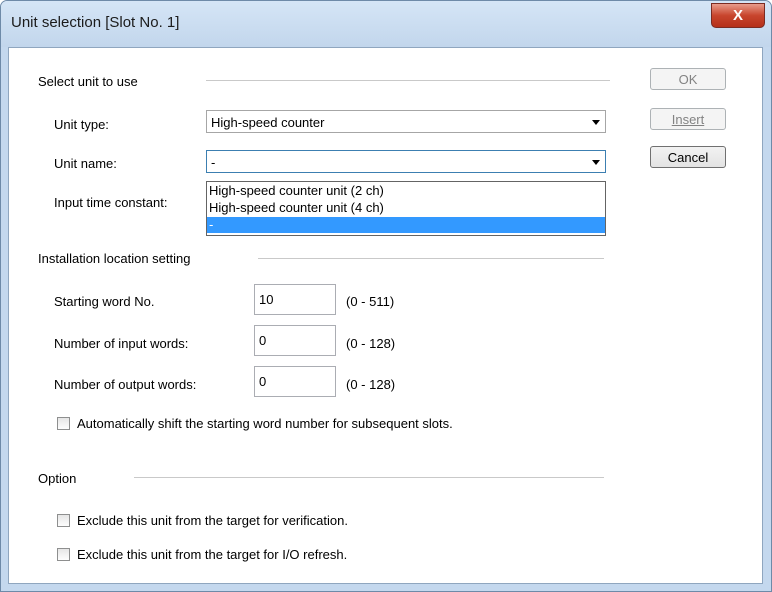  I want to click on output-words-input: 0, so click(295, 381).